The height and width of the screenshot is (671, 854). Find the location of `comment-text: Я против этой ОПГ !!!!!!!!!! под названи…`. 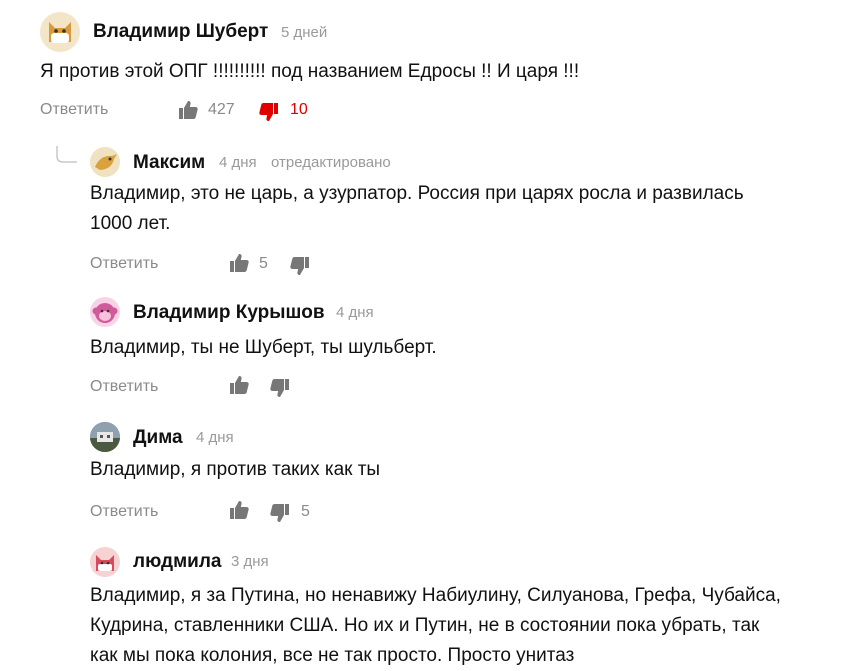

comment-text: Я против этой ОПГ !!!!!!!!!! под названи… is located at coordinates (310, 71).